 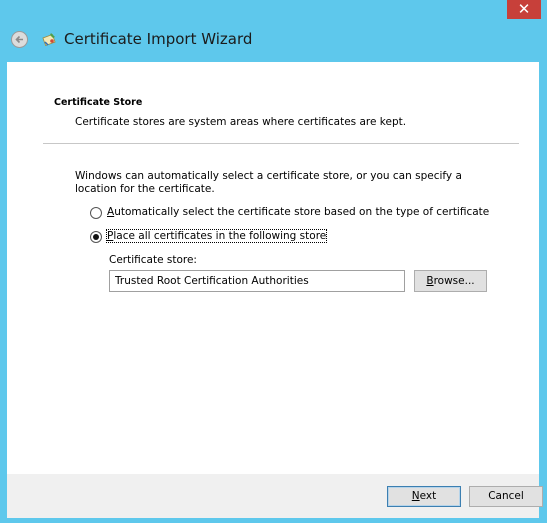 I want to click on wizard-header: Certificate Import Wizard, so click(x=273, y=41).